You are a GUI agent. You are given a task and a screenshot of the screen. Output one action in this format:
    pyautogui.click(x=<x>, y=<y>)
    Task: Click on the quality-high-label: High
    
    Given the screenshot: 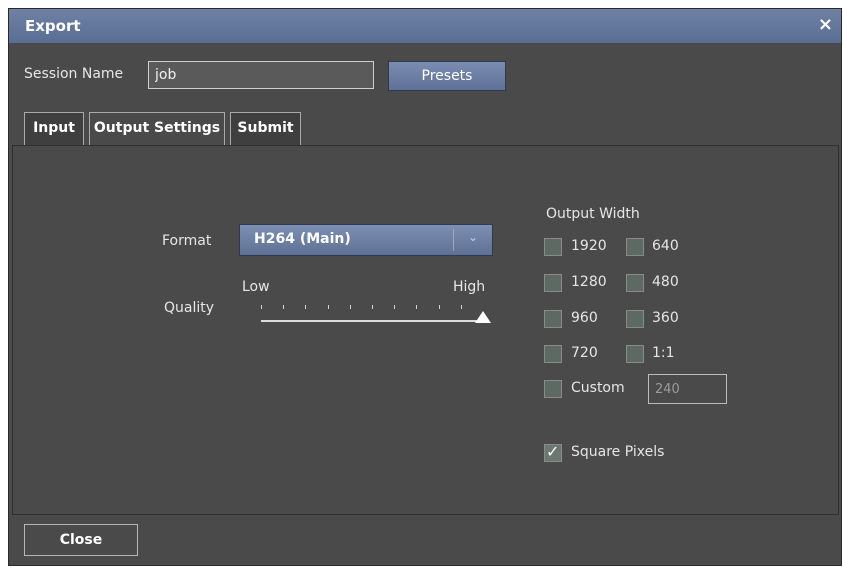 What is the action you would take?
    pyautogui.click(x=469, y=287)
    